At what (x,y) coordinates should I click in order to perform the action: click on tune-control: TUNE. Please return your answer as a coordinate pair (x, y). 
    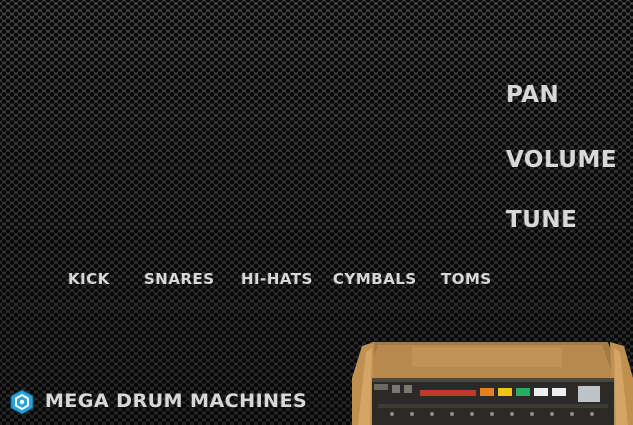
    Looking at the image, I should click on (541, 220).